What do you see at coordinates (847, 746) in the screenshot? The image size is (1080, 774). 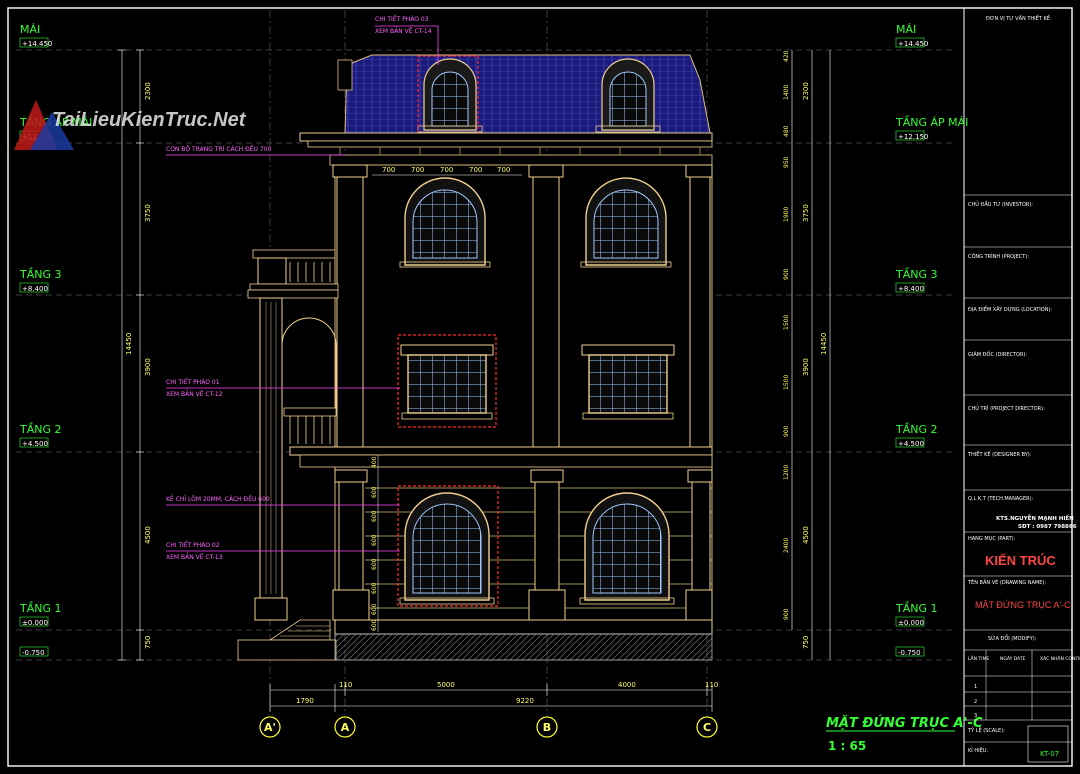 I see `titleScale: 1 : 65` at bounding box center [847, 746].